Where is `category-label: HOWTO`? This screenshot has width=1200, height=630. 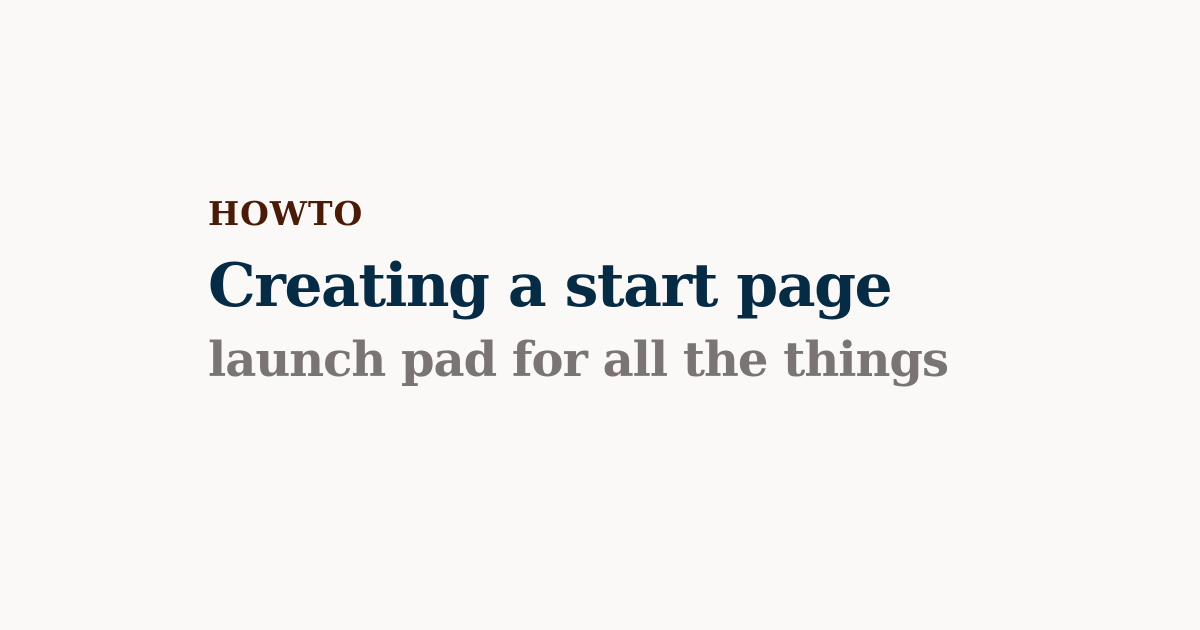
category-label: HOWTO is located at coordinates (286, 213).